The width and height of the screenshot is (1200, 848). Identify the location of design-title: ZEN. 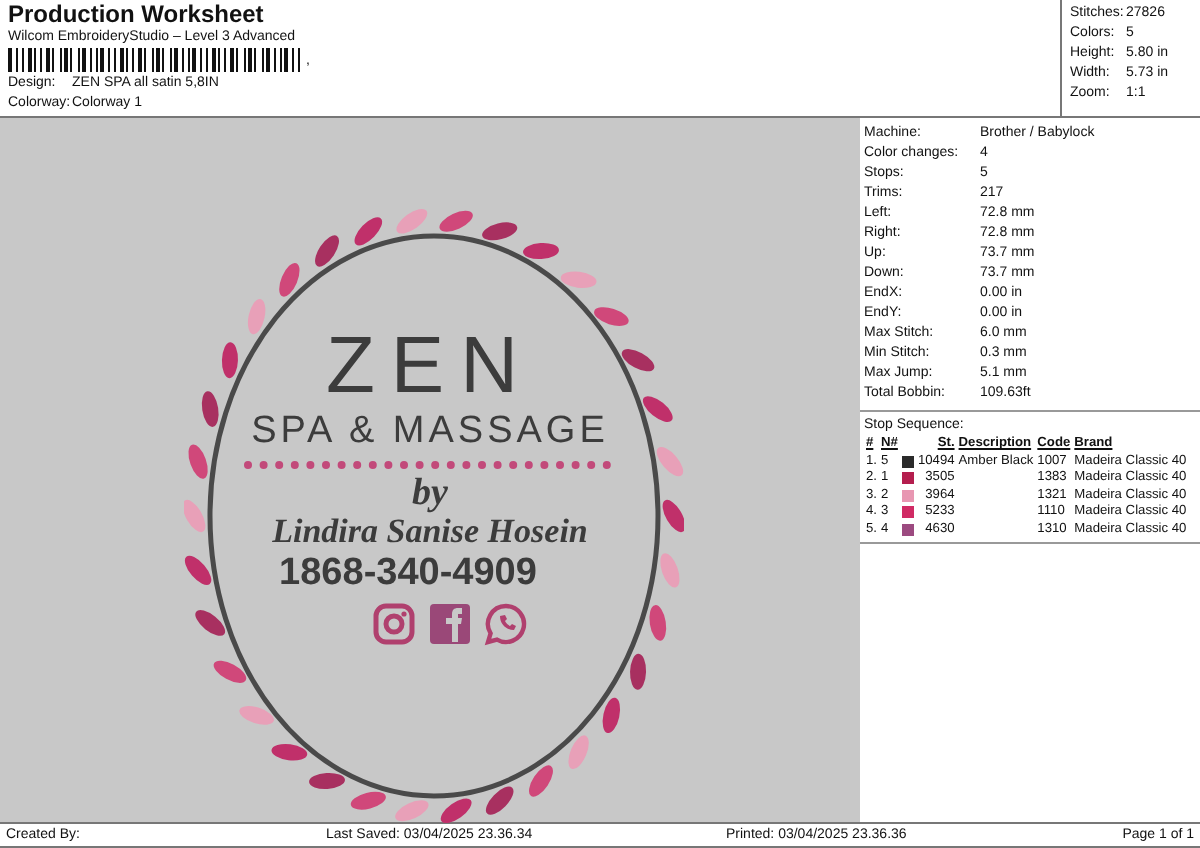
(430, 366).